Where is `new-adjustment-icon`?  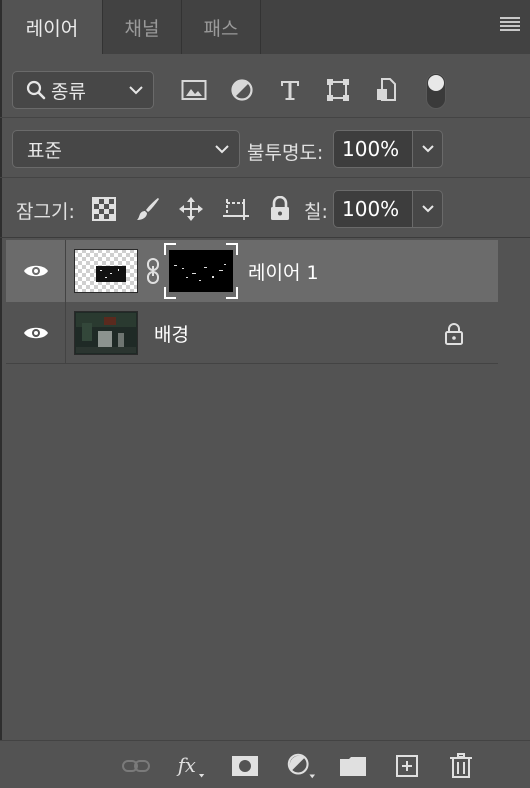 new-adjustment-icon is located at coordinates (301, 766).